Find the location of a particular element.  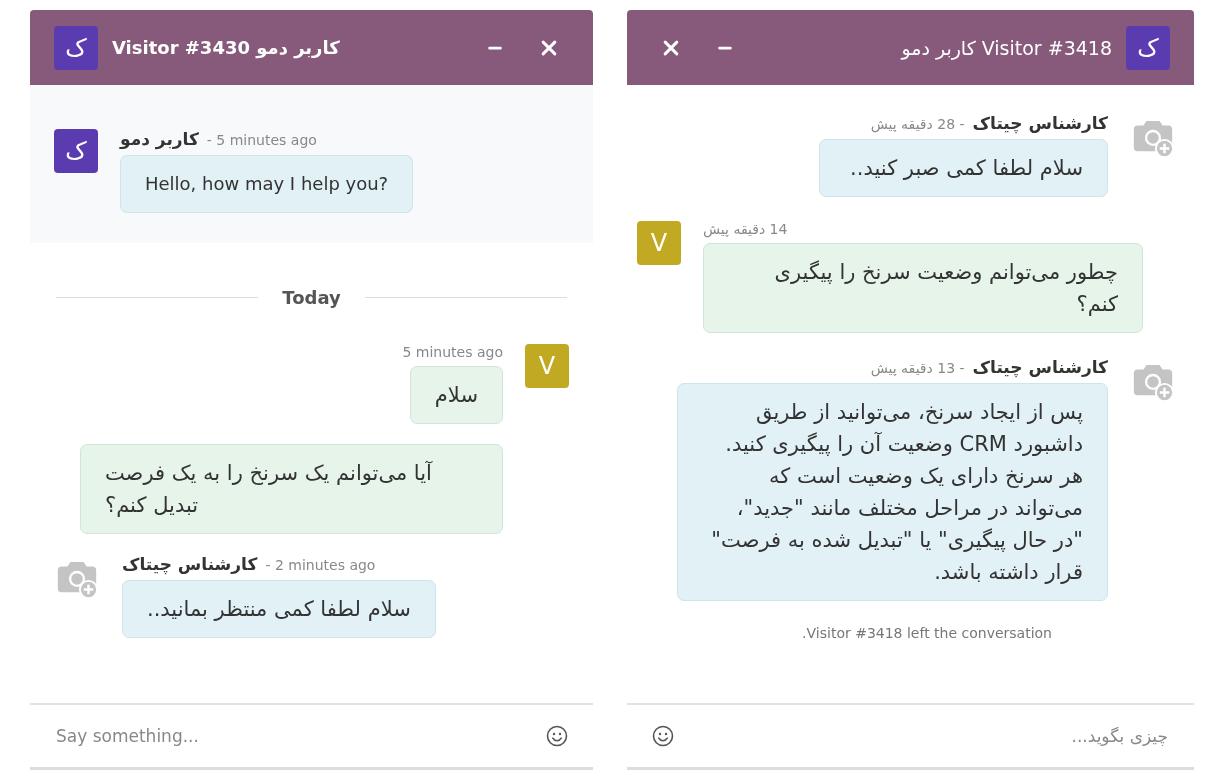

timestamp: - 2 minutes ago is located at coordinates (320, 565).